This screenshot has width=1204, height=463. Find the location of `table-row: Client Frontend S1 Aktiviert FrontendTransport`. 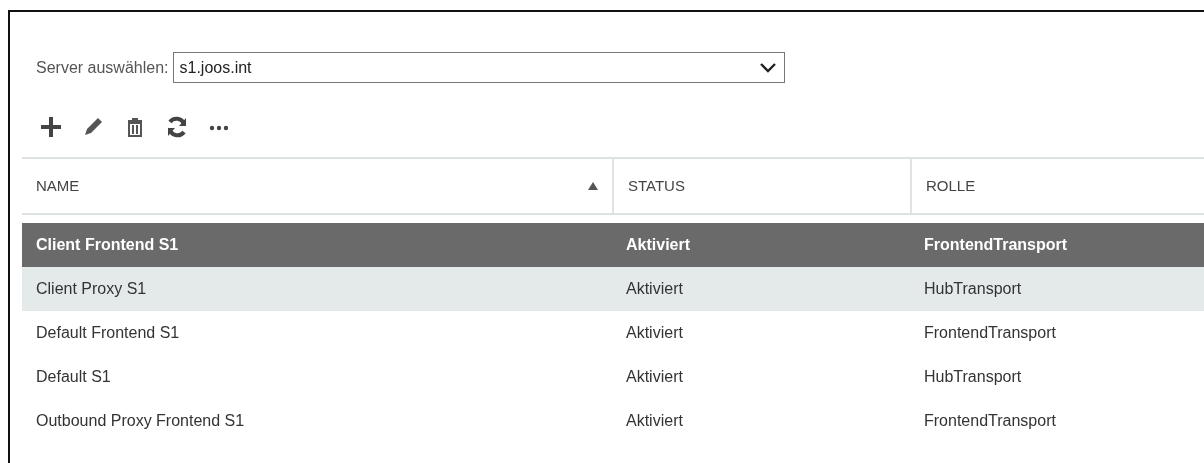

table-row: Client Frontend S1 Aktiviert FrontendTransport is located at coordinates (613, 245).